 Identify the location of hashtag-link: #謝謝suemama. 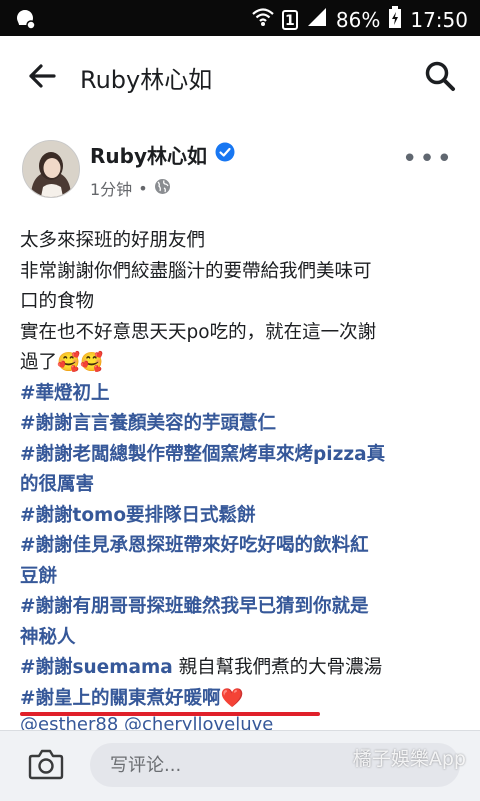
(96, 667).